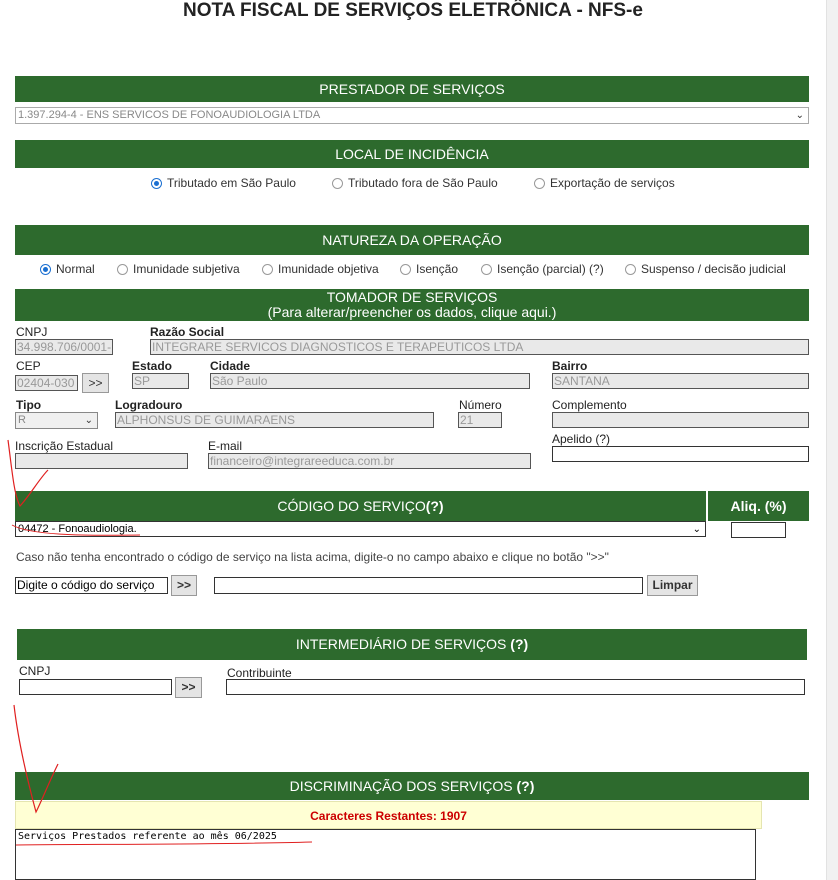  I want to click on codigo-select-value: 04472 - Fonoaudiologia., so click(77, 529).